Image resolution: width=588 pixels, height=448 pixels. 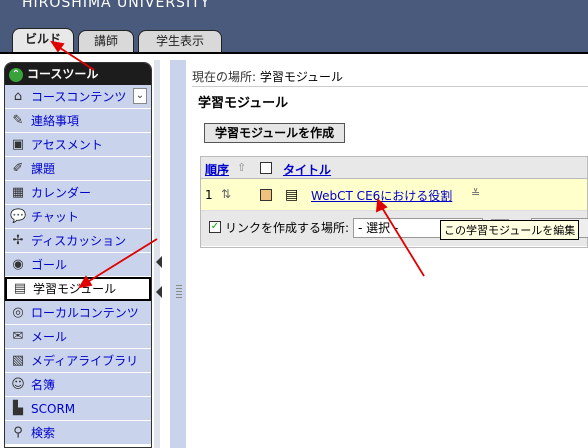 I want to click on sidebar-item-scorm: ▙ SCORM, so click(x=78, y=409).